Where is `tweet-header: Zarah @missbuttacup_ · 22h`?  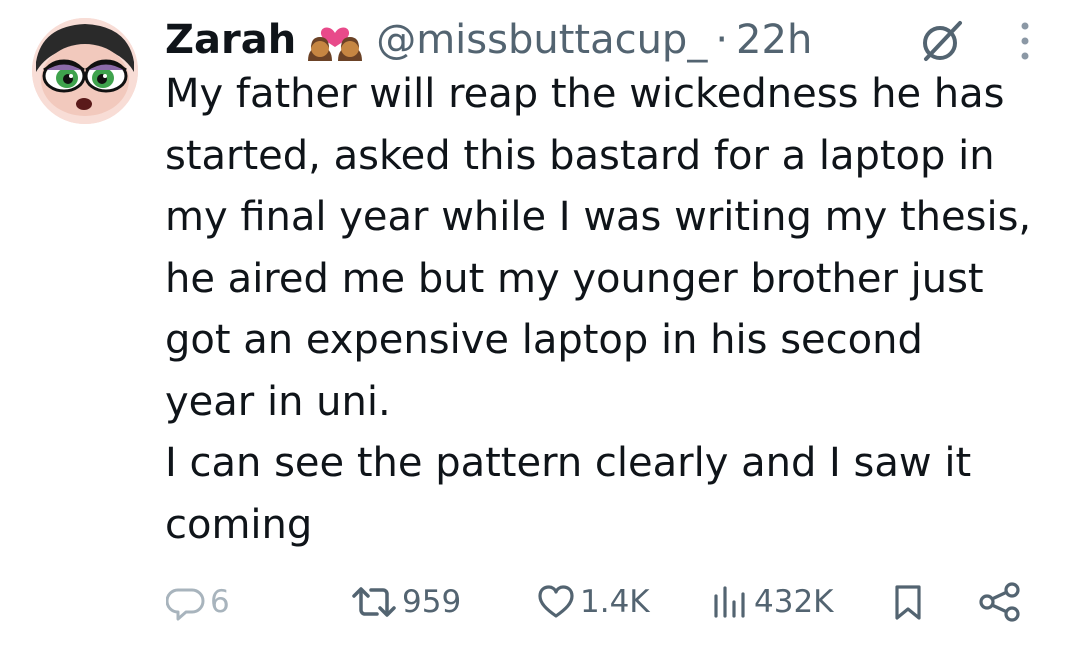
tweet-header: Zarah @missbuttacup_ · 22h is located at coordinates (488, 40).